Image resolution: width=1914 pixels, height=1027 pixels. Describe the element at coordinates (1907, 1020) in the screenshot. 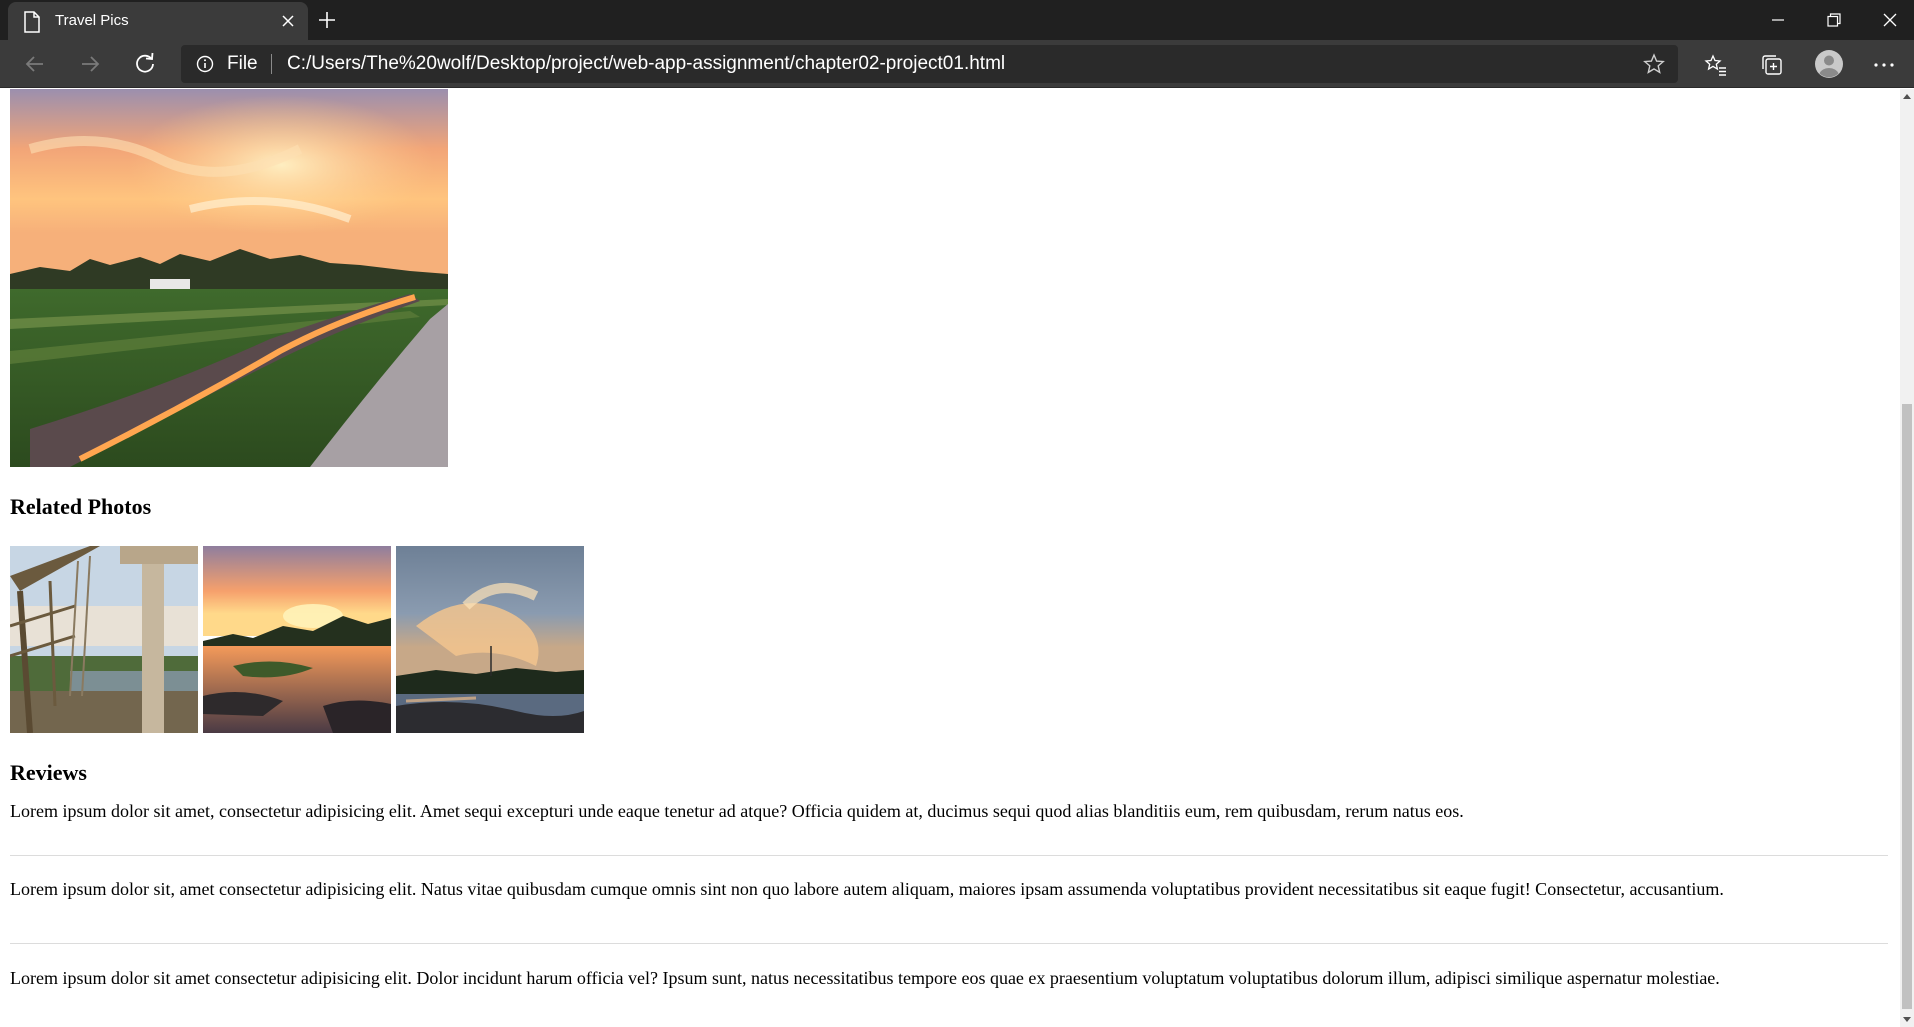

I see `scroll-down-arrow-icon` at that location.